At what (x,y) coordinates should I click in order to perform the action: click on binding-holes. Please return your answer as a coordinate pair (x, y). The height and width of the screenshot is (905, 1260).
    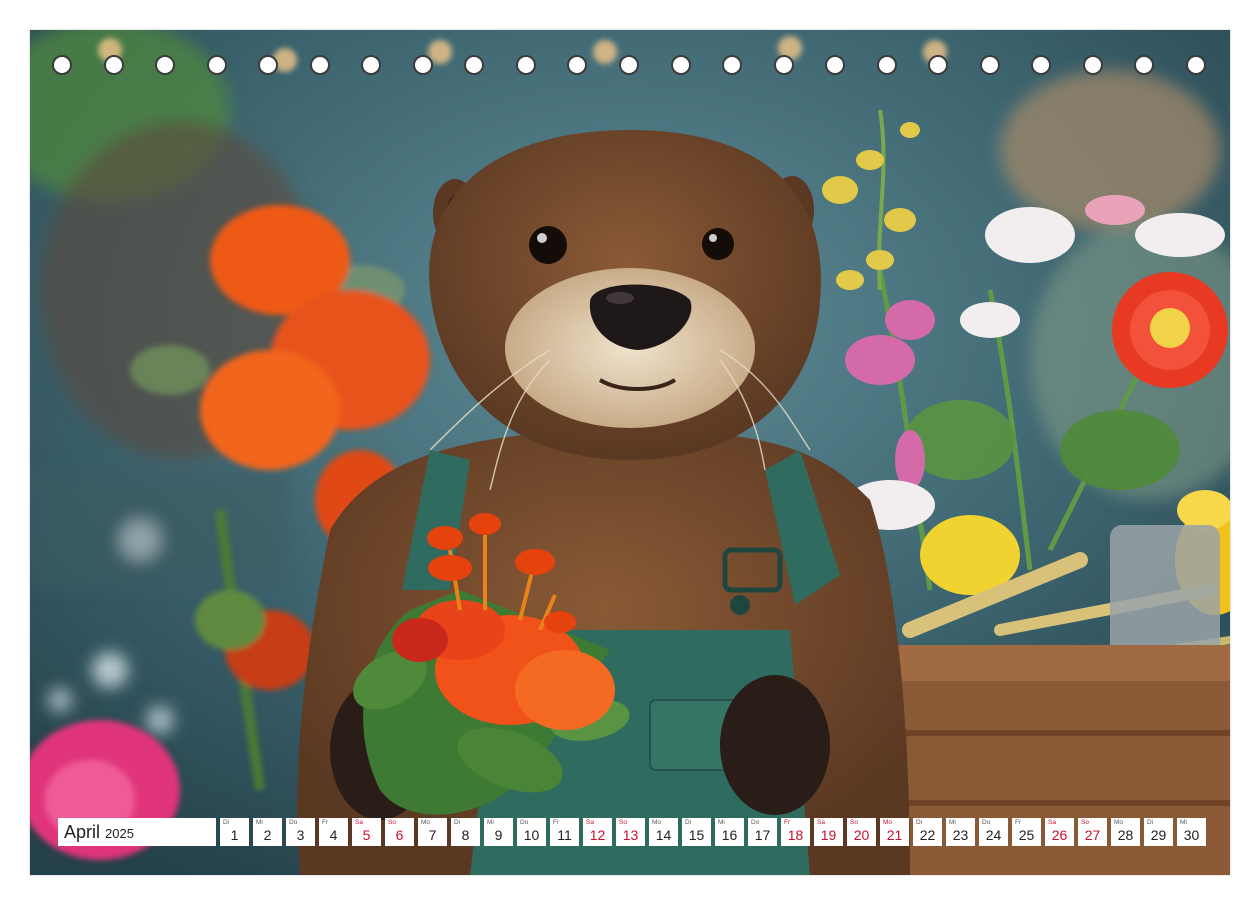
    Looking at the image, I should click on (630, 65).